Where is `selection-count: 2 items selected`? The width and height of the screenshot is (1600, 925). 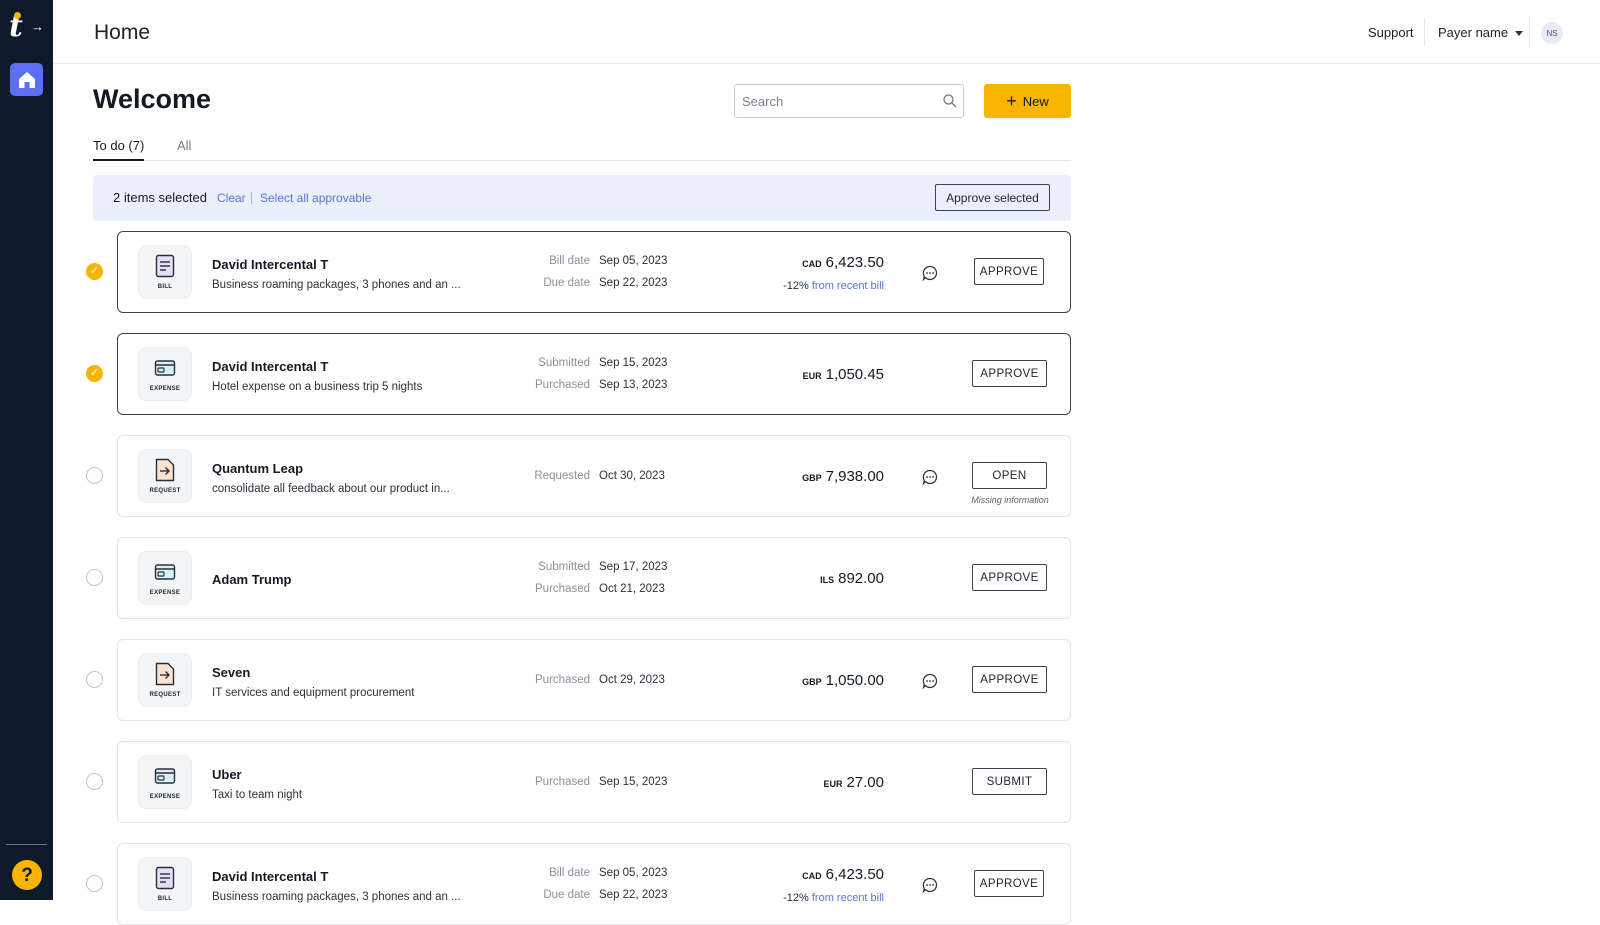
selection-count: 2 items selected is located at coordinates (160, 197).